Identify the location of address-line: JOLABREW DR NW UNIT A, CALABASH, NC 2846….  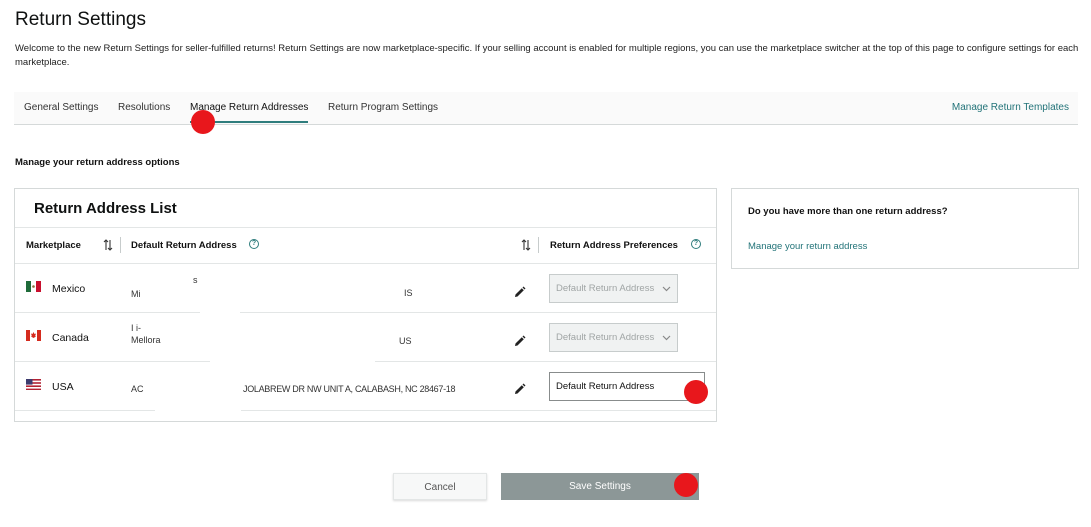
(349, 389).